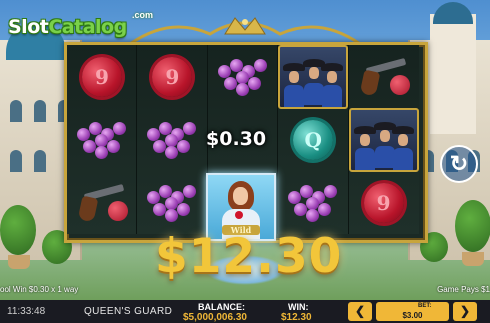  I want to click on teal-seal-icon: Q, so click(313, 139).